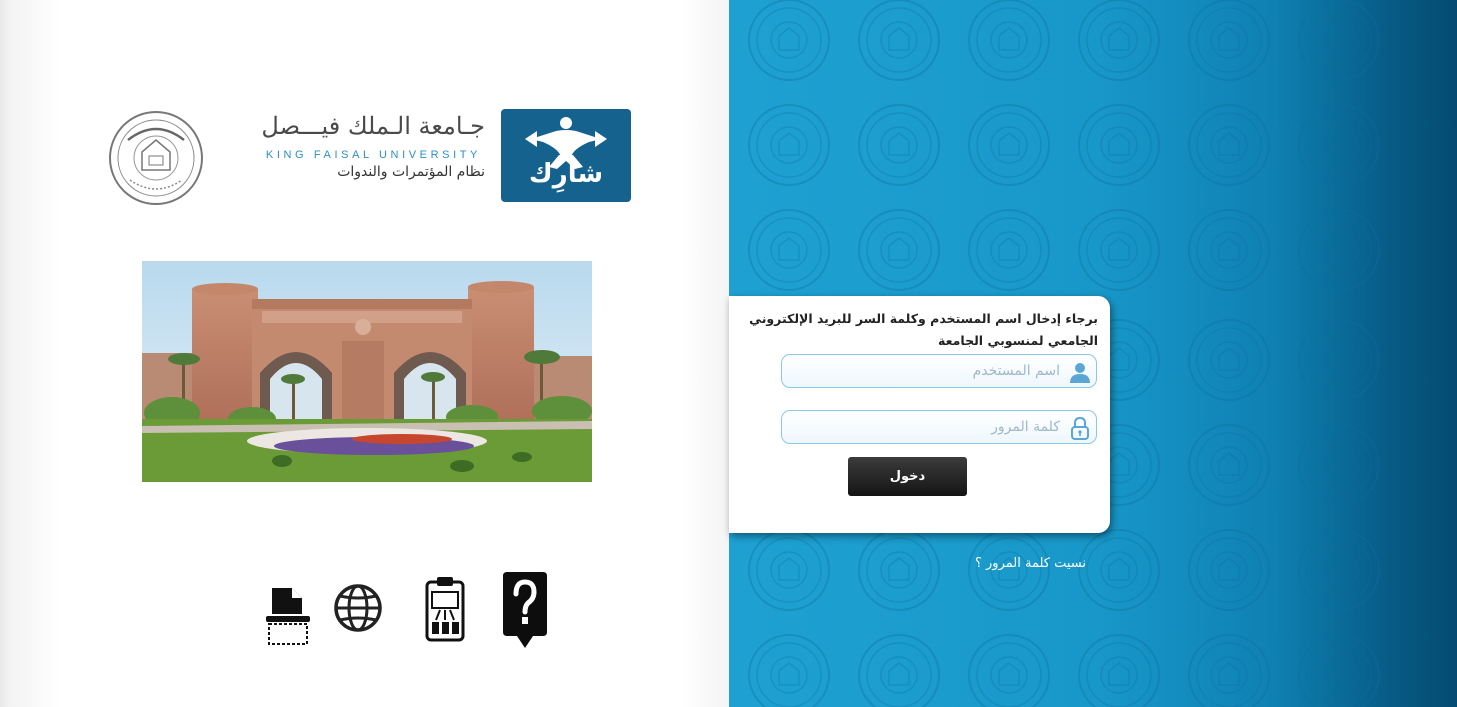  Describe the element at coordinates (527, 610) in the screenshot. I see `help-question-icon` at that location.